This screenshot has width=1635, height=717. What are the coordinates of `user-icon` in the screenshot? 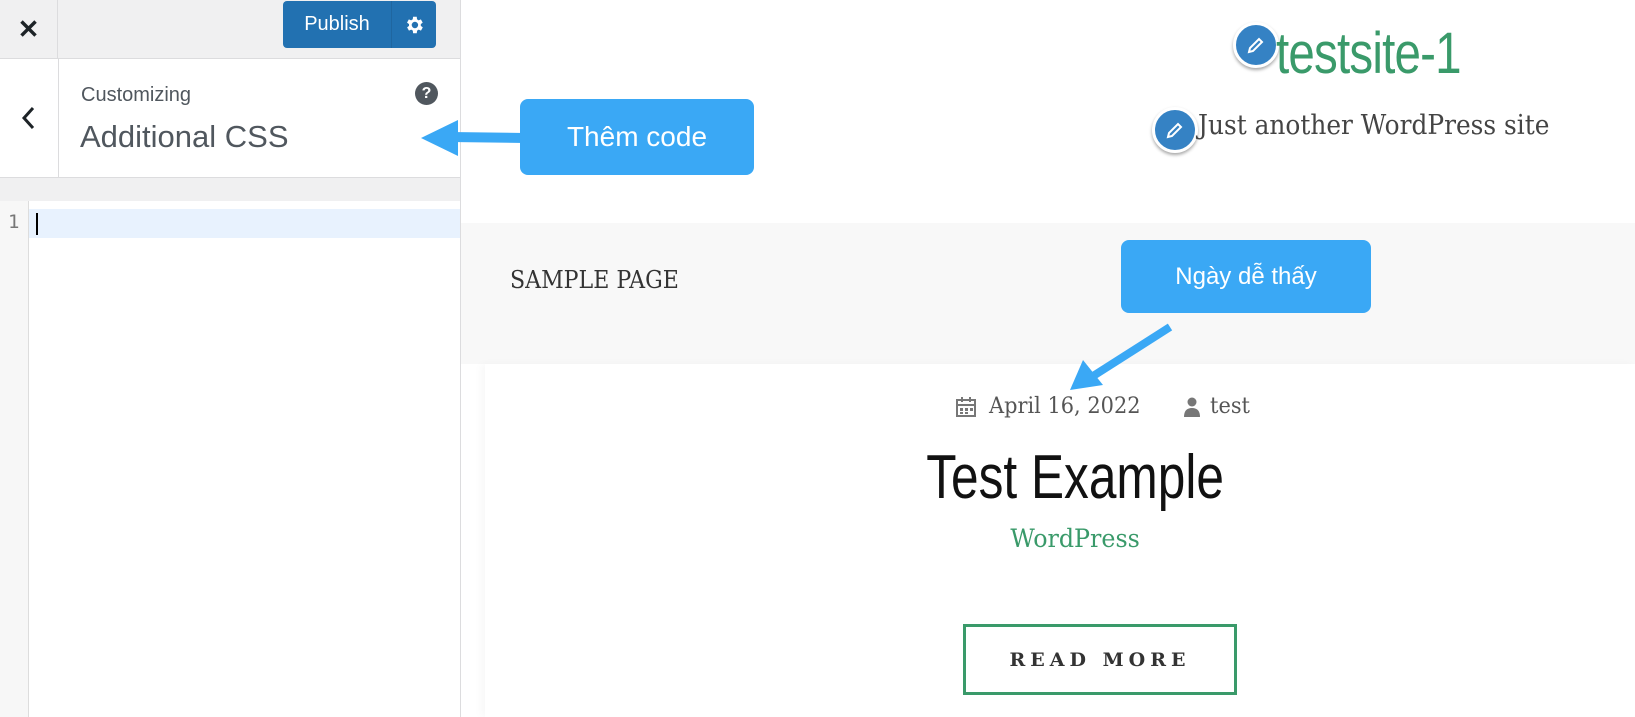 It's located at (1191, 407).